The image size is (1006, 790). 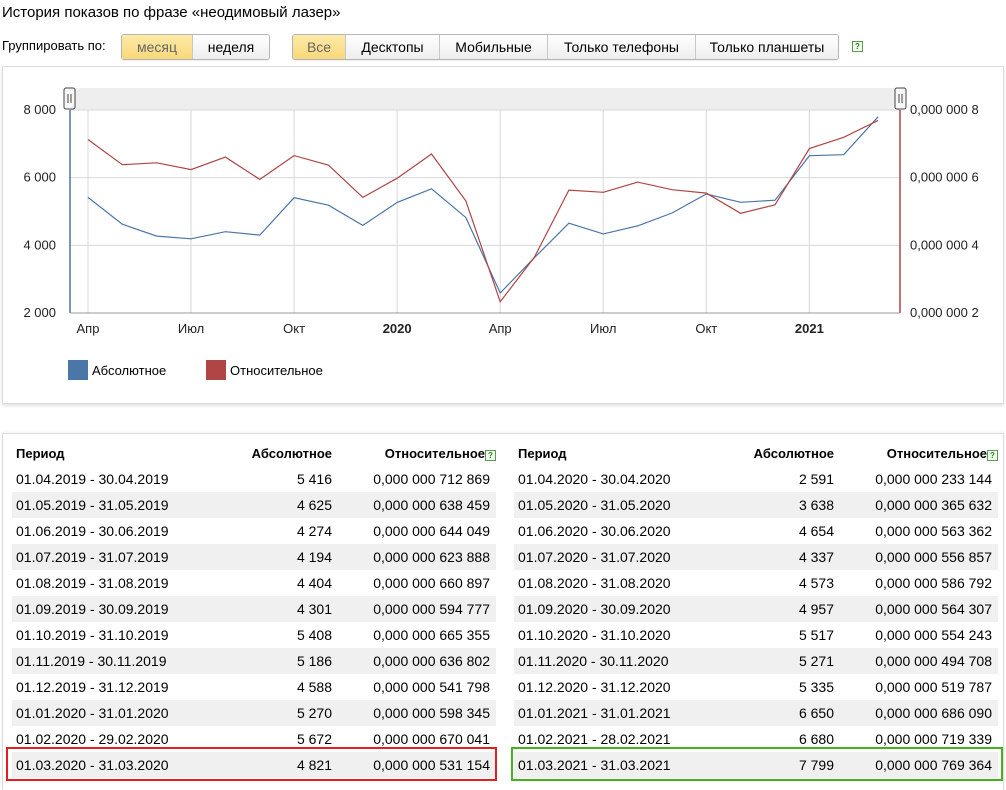 What do you see at coordinates (933, 687) in the screenshot?
I see `relative-cell: 0,000 000 519 787` at bounding box center [933, 687].